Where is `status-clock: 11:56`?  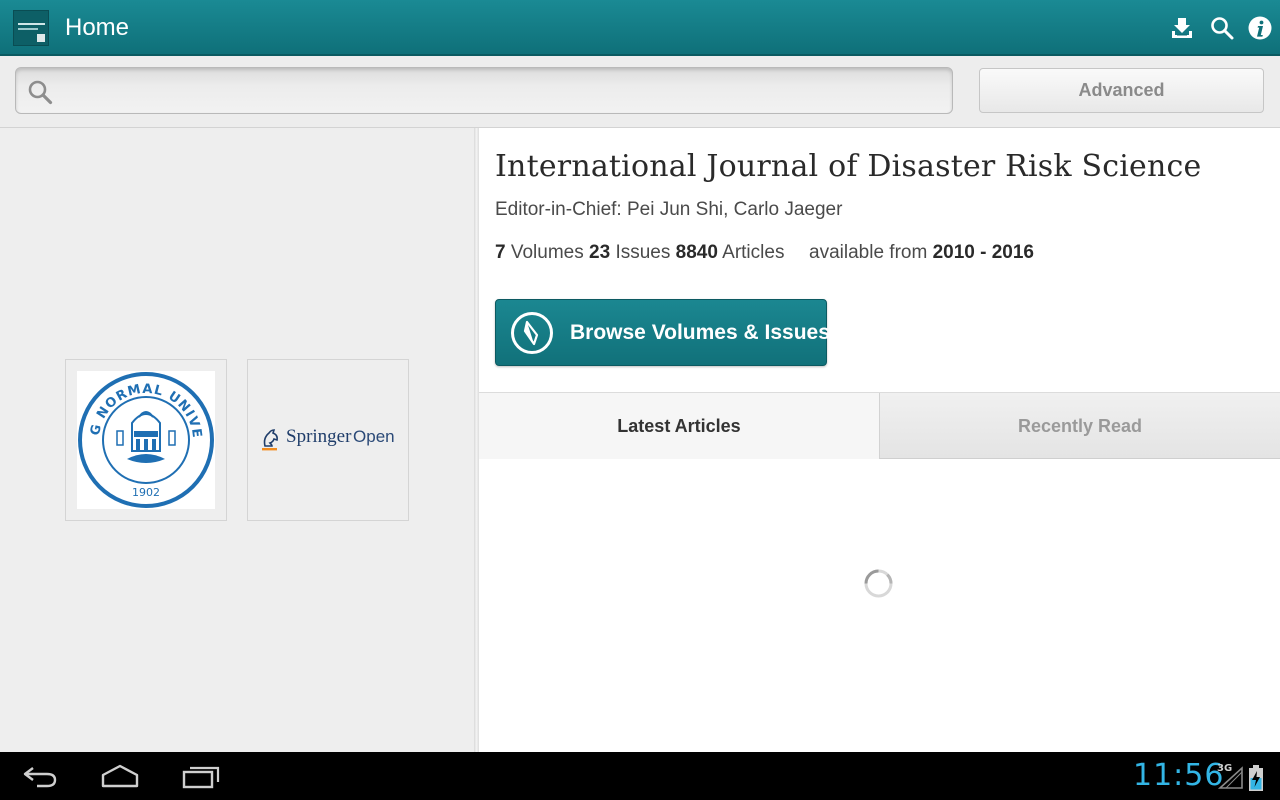
status-clock: 11:56 is located at coordinates (1179, 775).